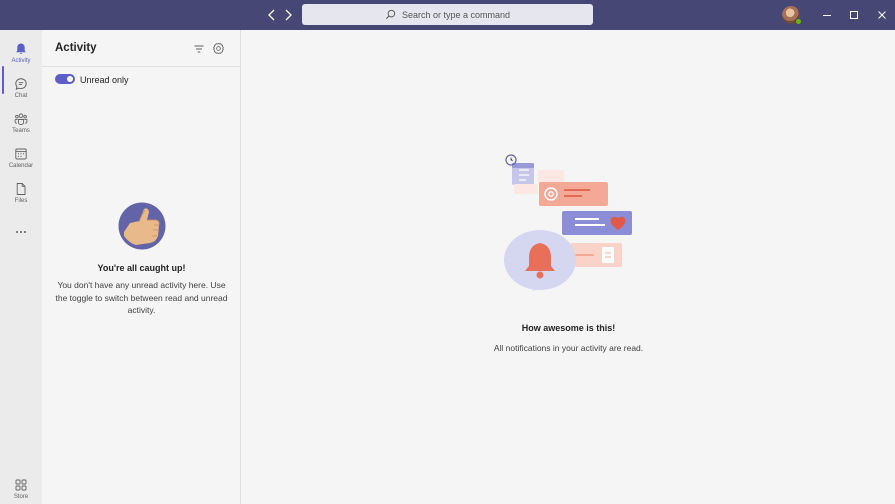  I want to click on rail-item-chat: Chat, so click(21, 91).